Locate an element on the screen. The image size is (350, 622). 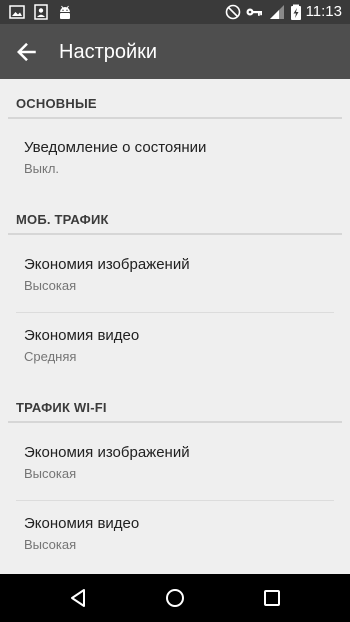
arrow-back-icon is located at coordinates (27, 52).